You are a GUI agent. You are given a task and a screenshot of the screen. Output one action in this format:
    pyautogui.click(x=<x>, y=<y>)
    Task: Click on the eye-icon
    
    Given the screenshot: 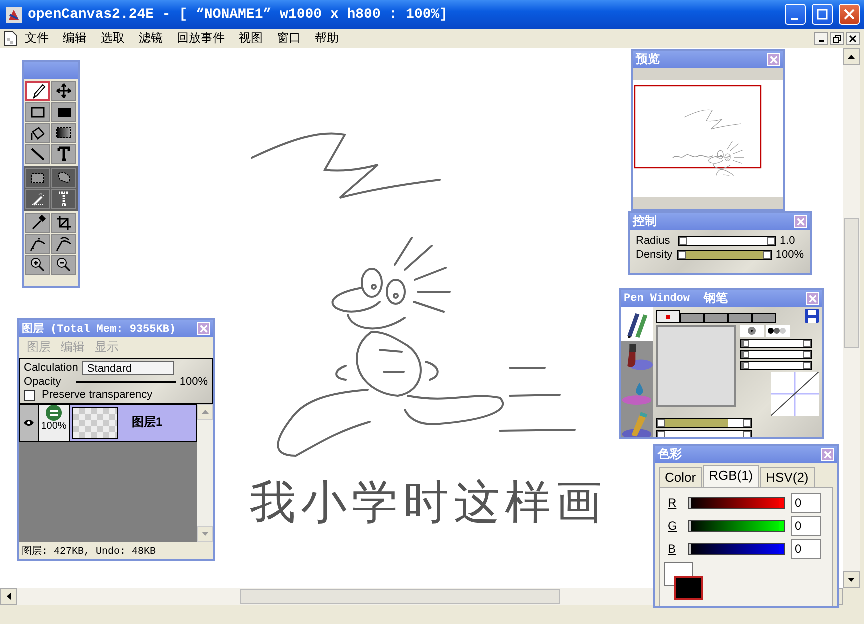 What is the action you would take?
    pyautogui.click(x=29, y=423)
    